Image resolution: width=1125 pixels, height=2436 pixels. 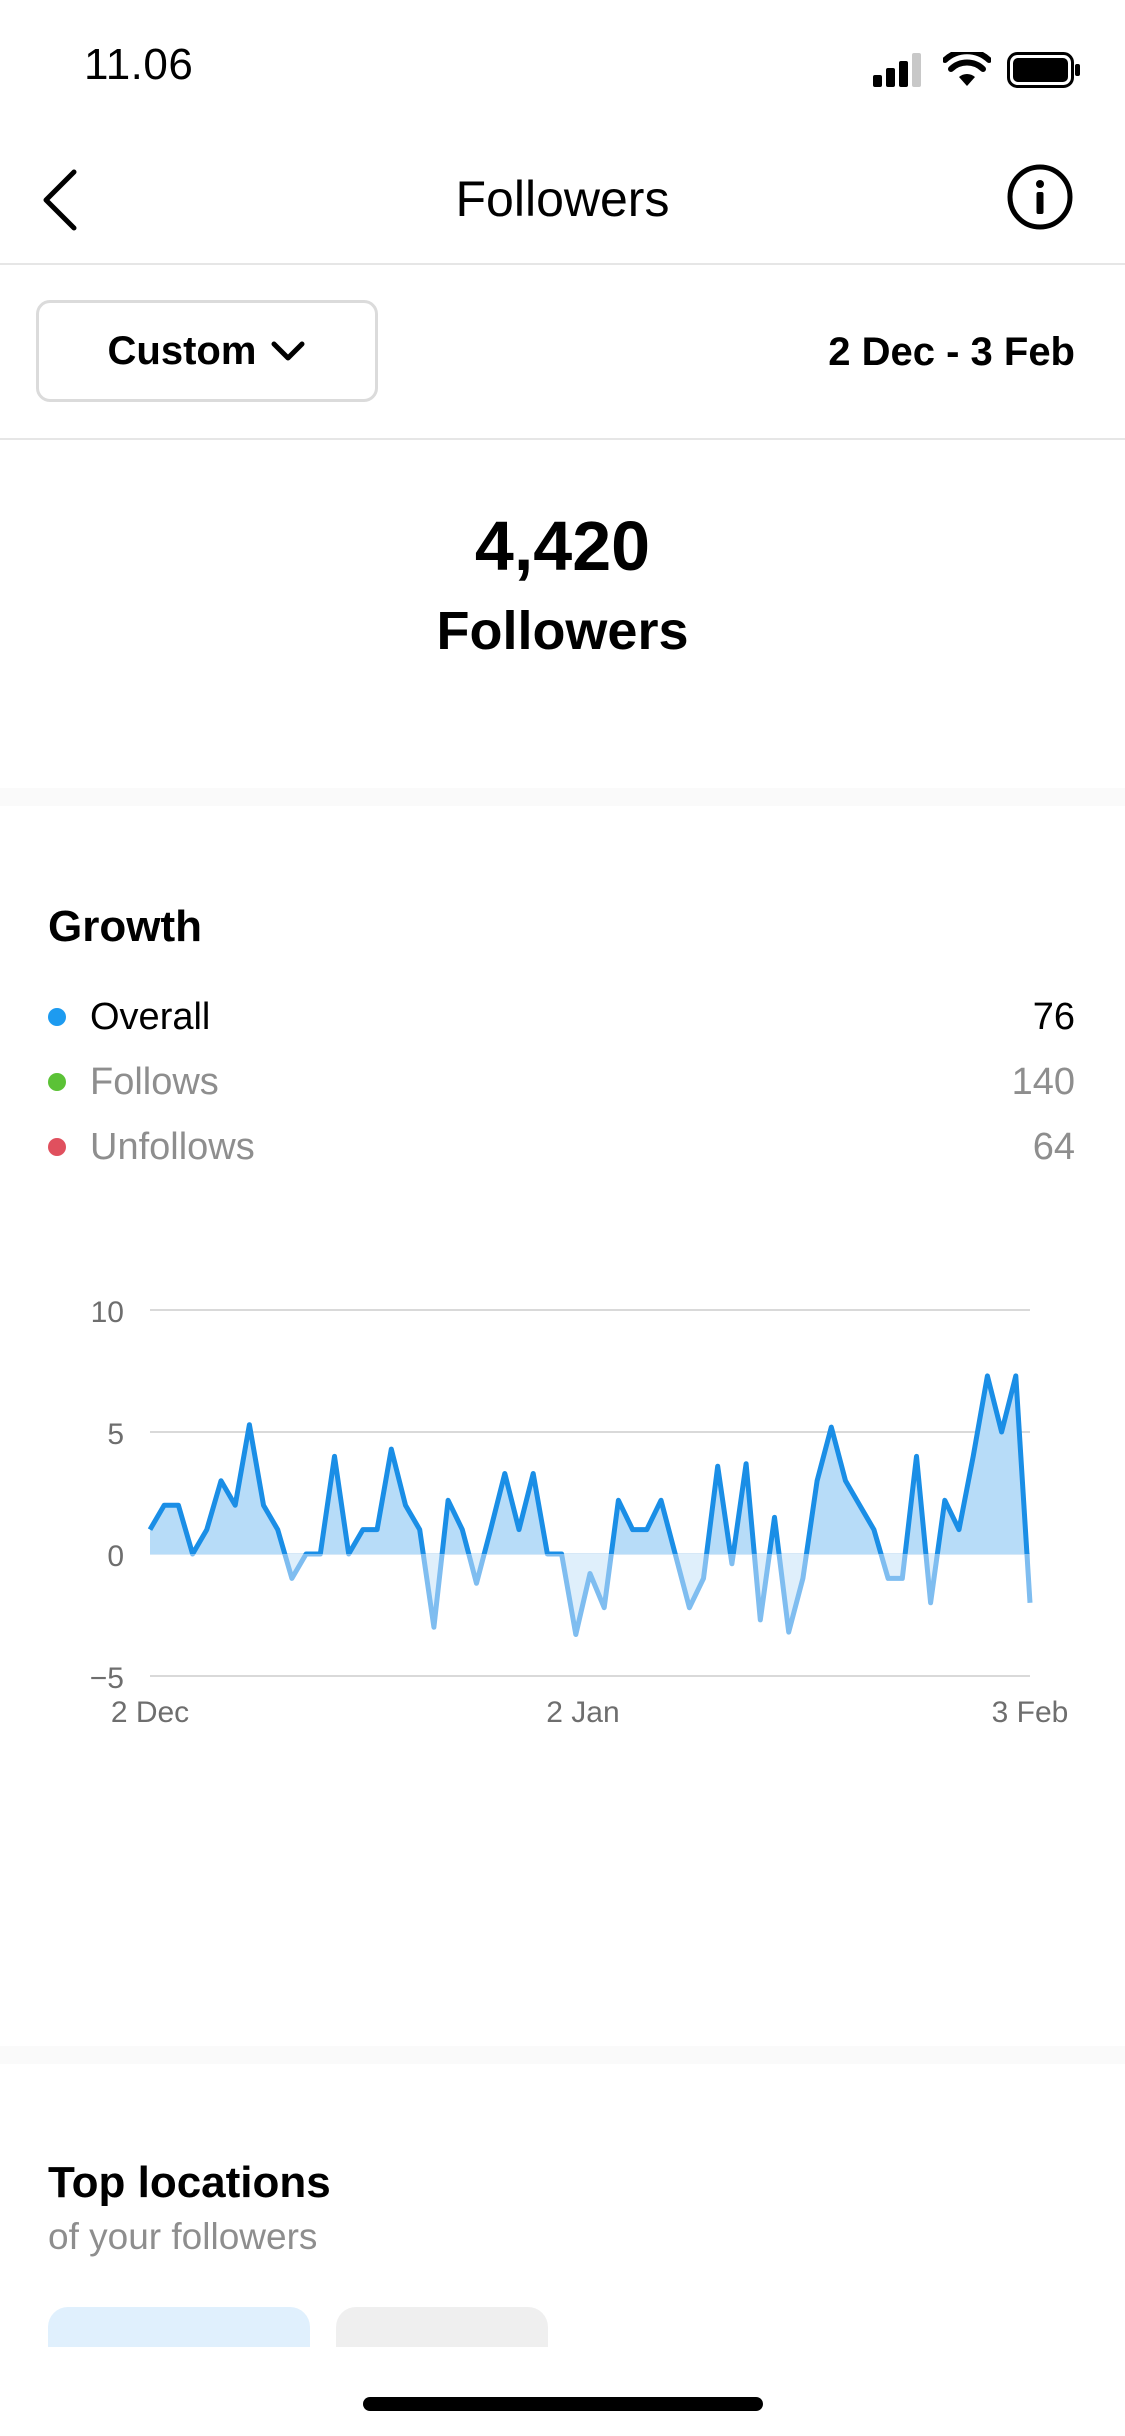 I want to click on info-icon, so click(x=1040, y=197).